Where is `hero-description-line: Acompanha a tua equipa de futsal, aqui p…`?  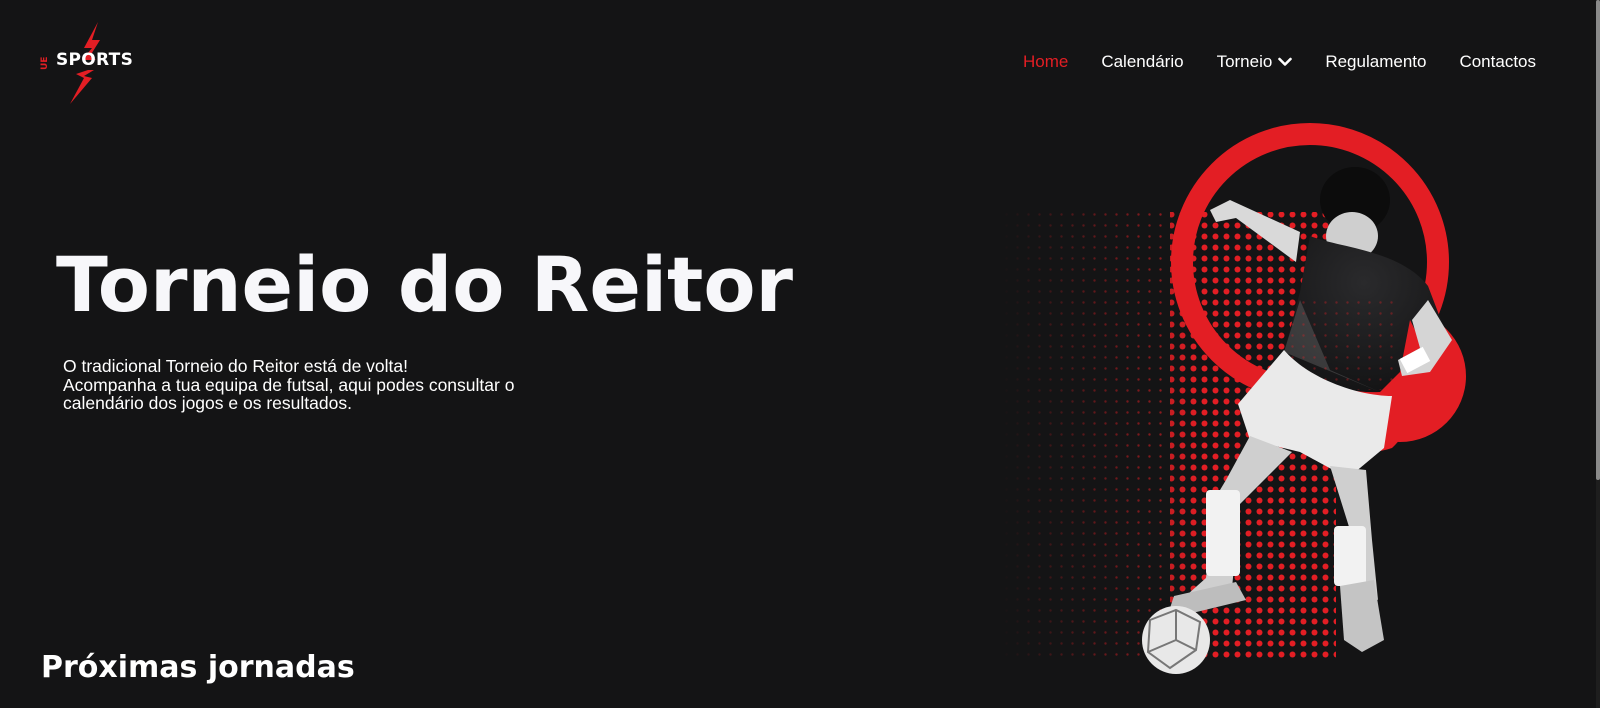
hero-description-line: Acompanha a tua equipa de futsal, aqui p… is located at coordinates (289, 384).